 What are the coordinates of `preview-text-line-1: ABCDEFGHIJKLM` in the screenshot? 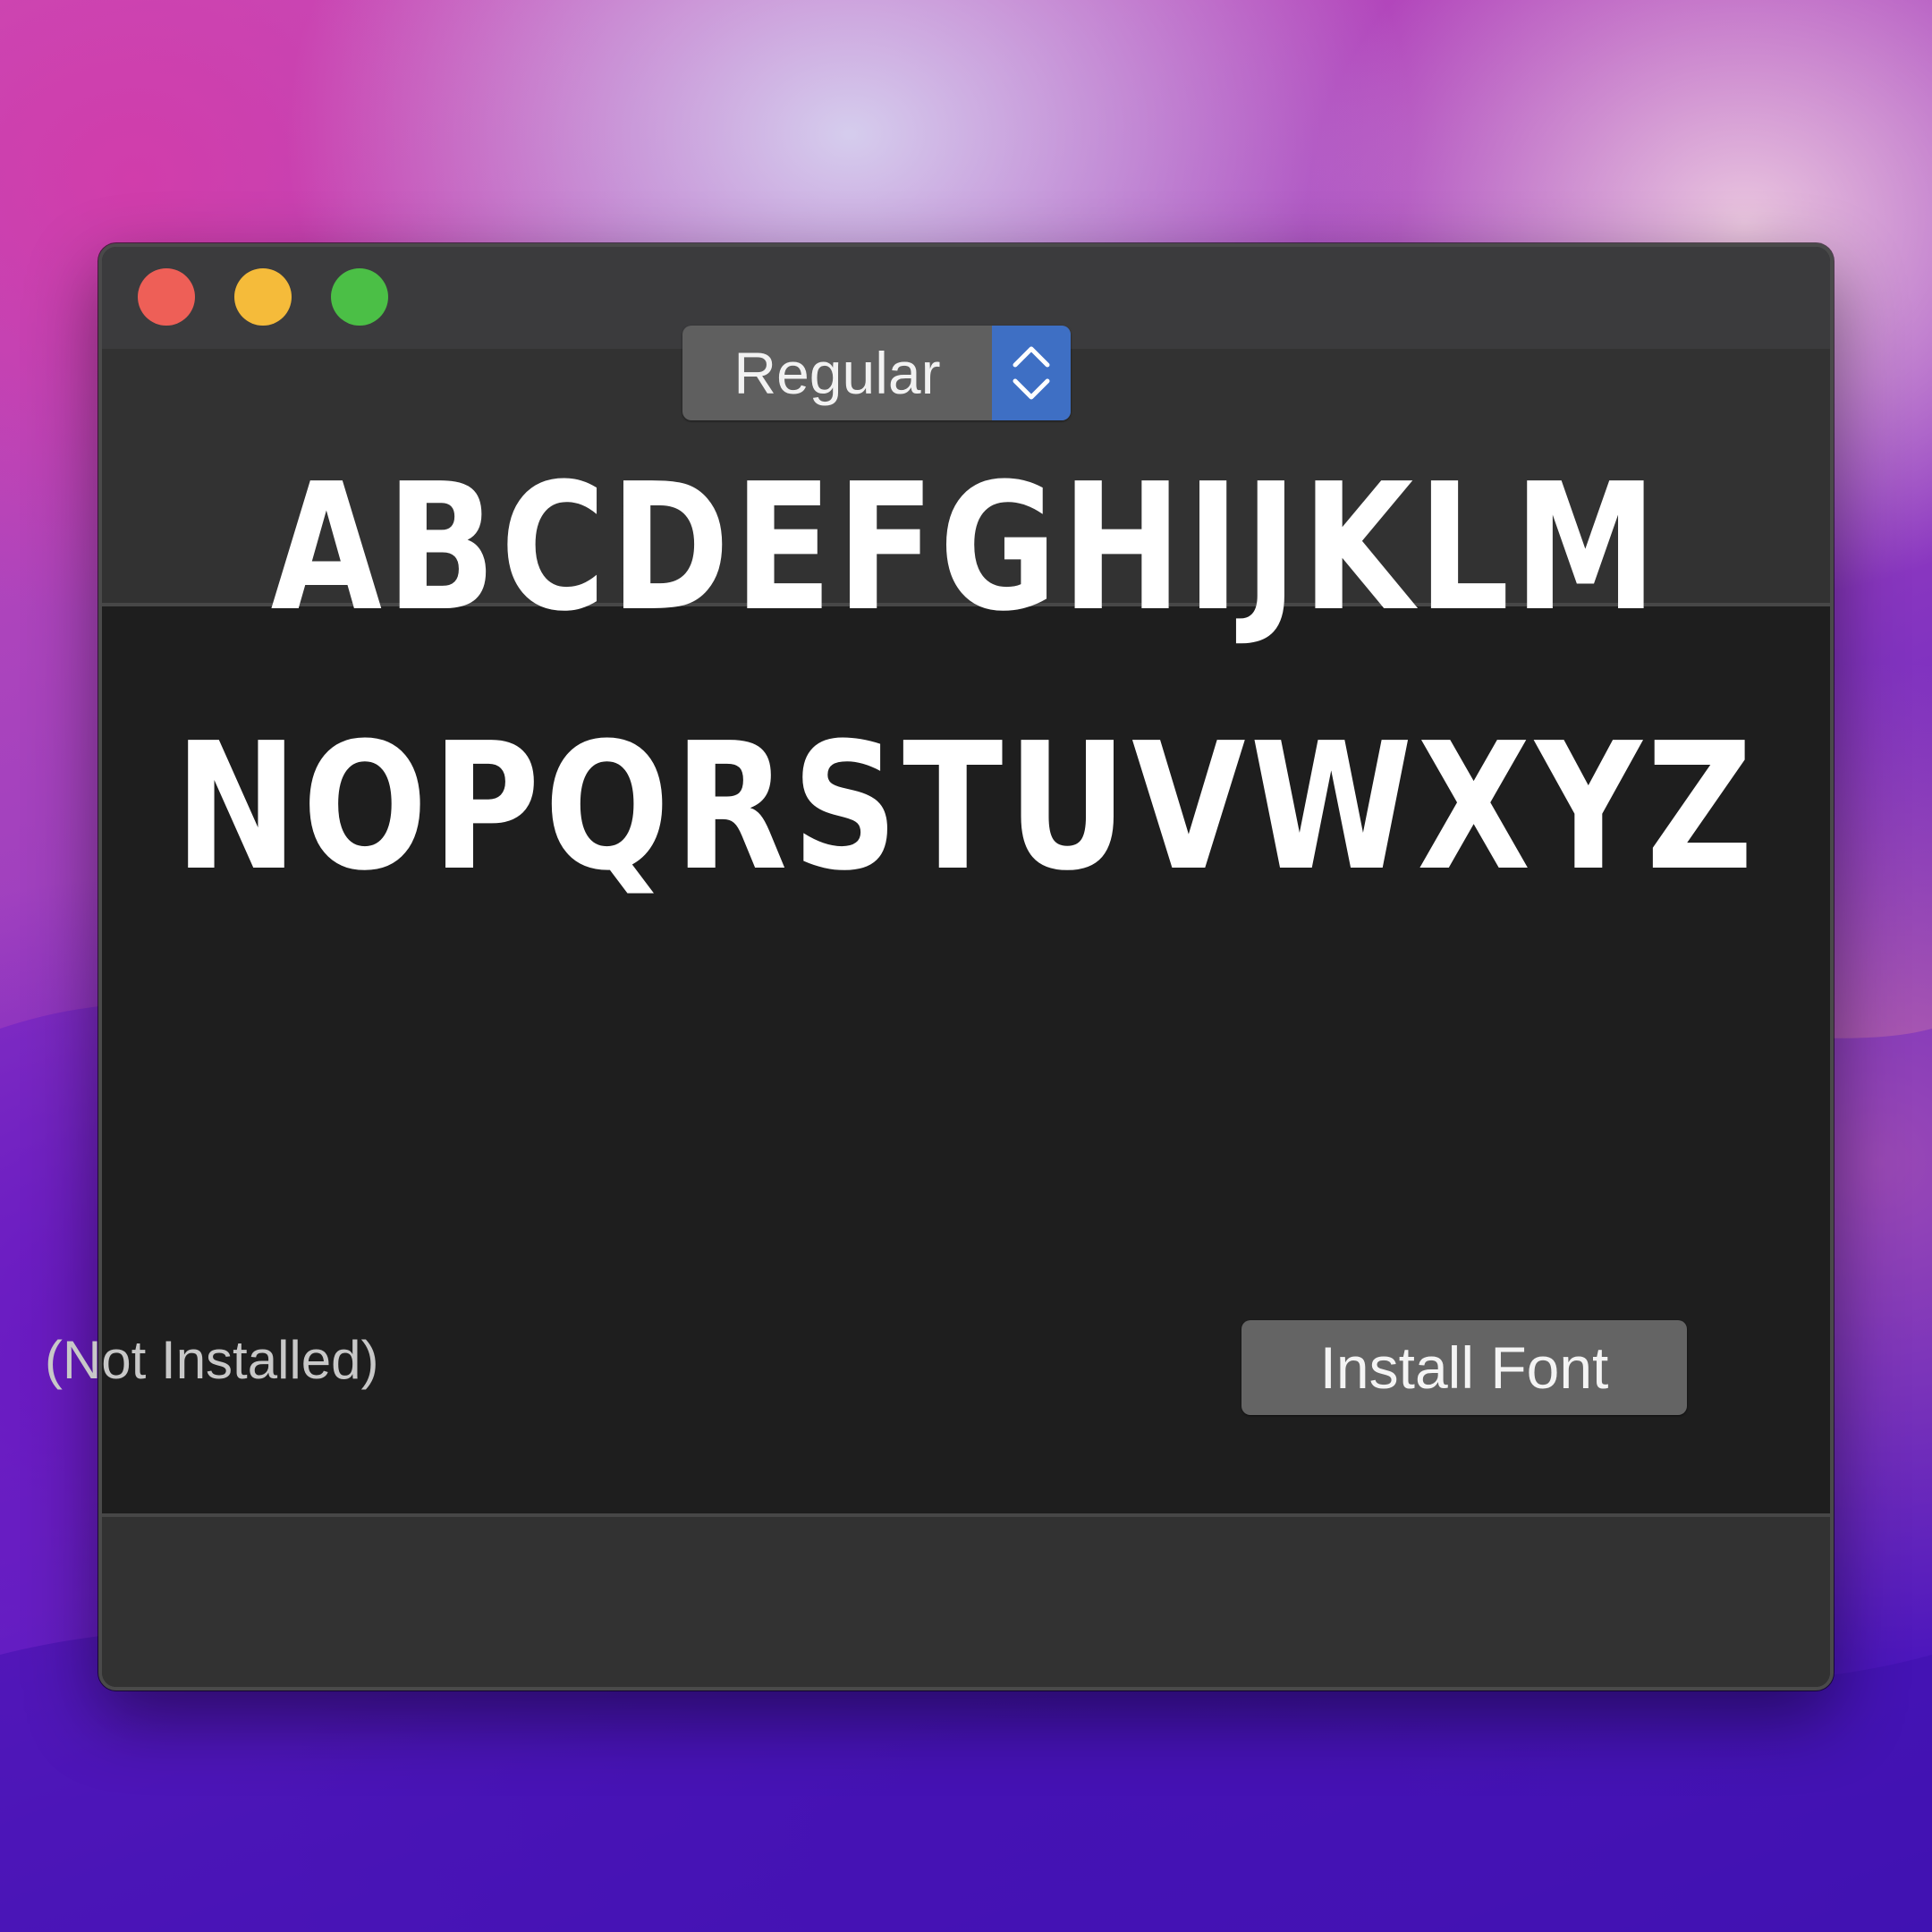 It's located at (966, 548).